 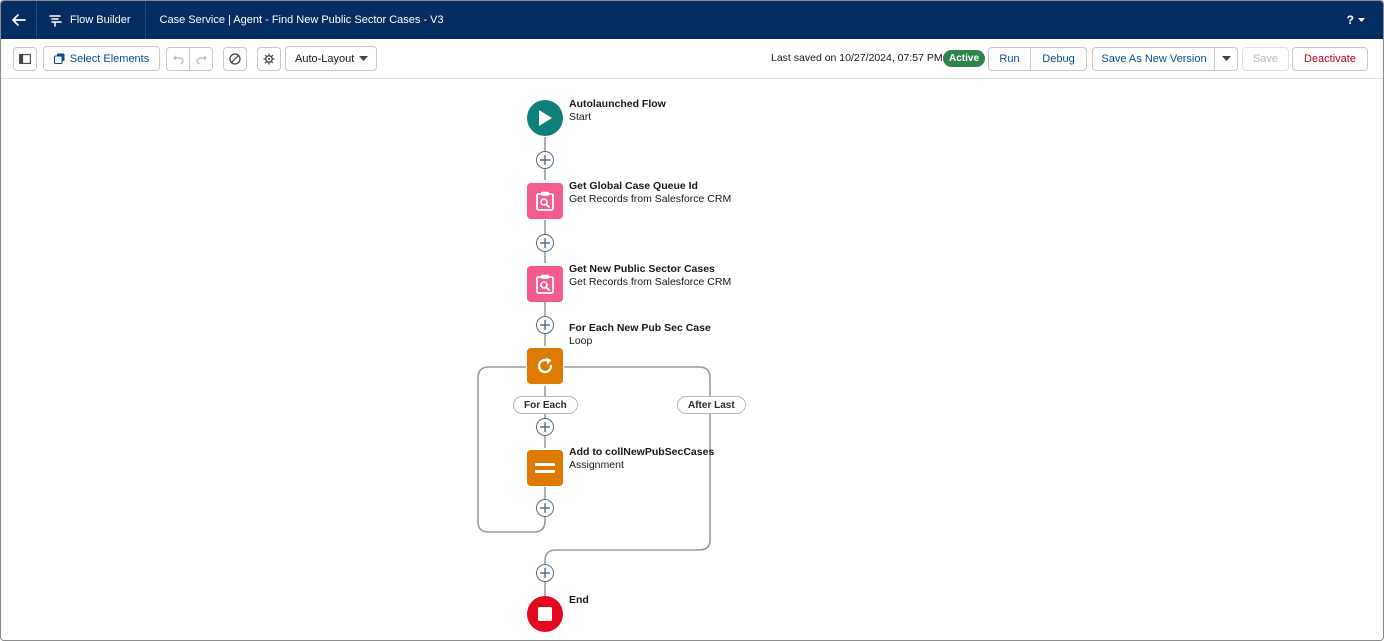 I want to click on errors-button, so click(x=235, y=59).